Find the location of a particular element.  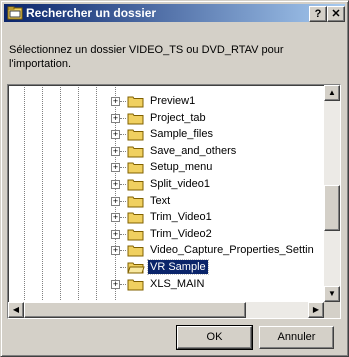

vertical-scrollbar: ▲ ▼ is located at coordinates (332, 193).